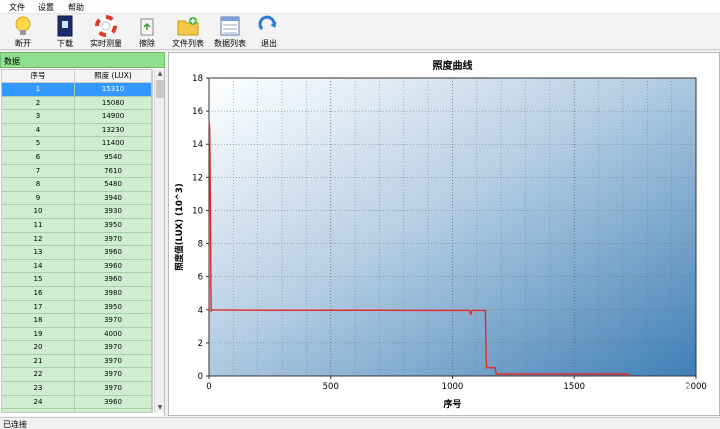  I want to click on exit-button: 退出, so click(269, 32).